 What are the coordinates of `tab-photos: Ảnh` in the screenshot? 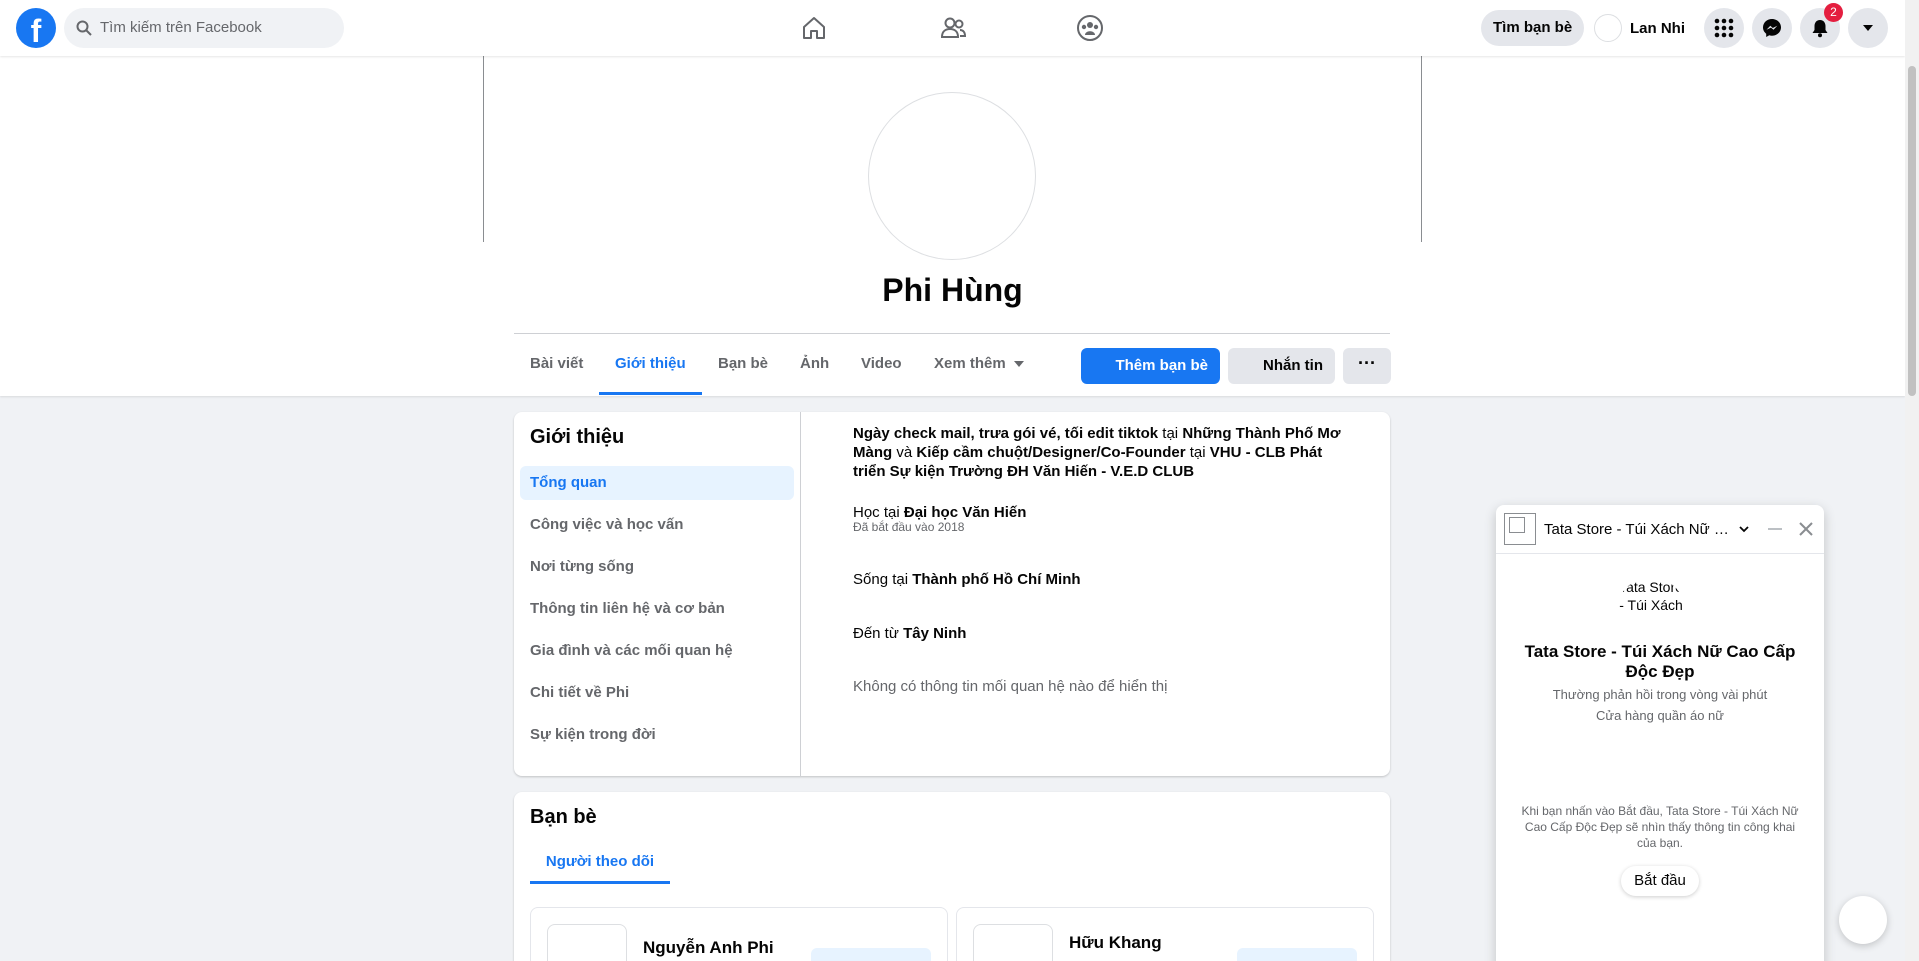 It's located at (814, 364).